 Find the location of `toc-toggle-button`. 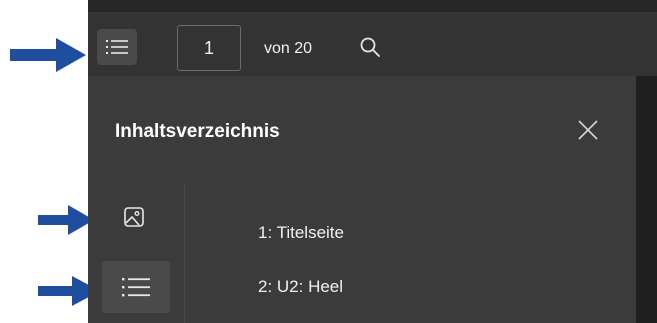

toc-toggle-button is located at coordinates (117, 47).